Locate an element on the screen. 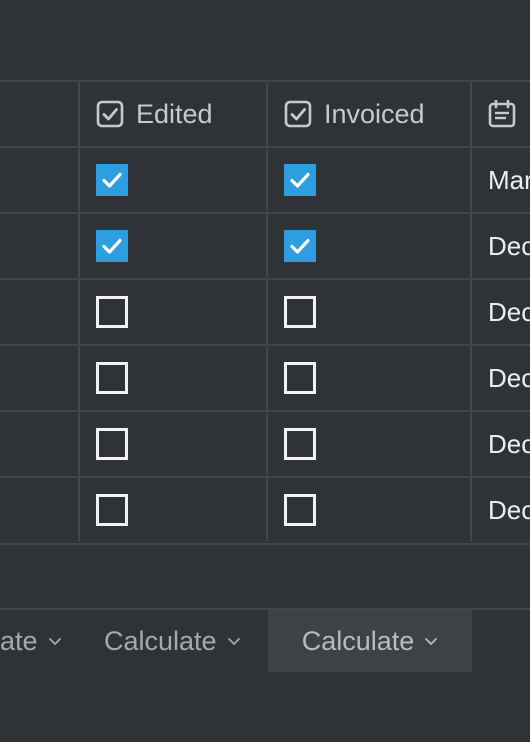 The image size is (530, 742). calculate-dropdown-left: ate is located at coordinates (35, 641).